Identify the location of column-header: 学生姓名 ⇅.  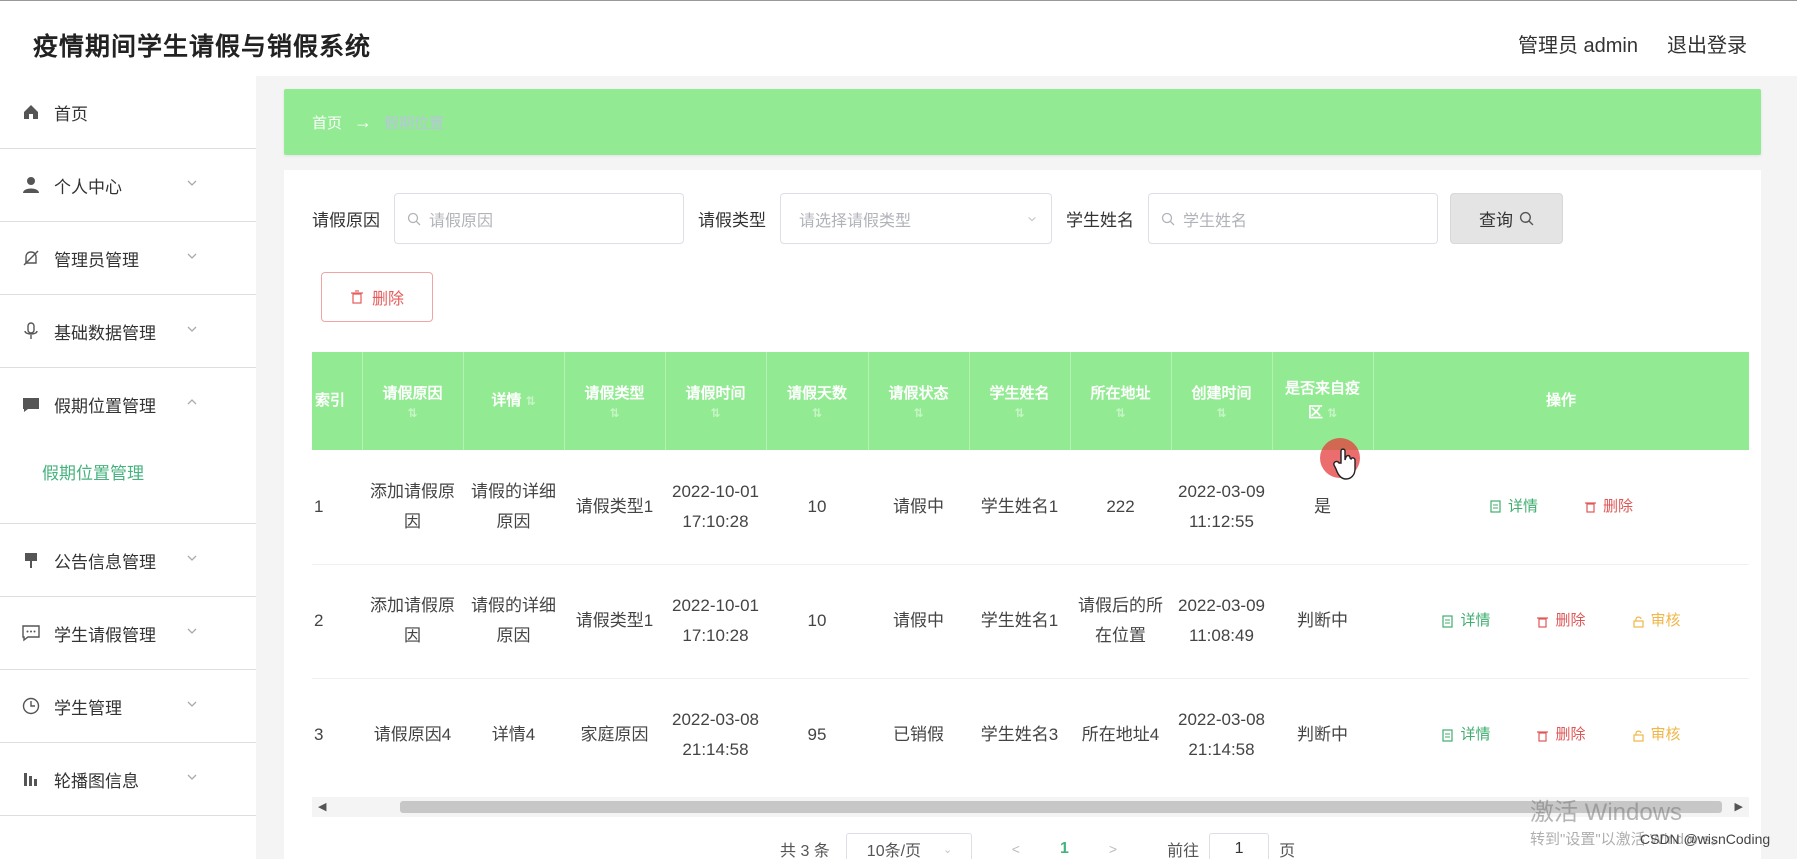
(1020, 401).